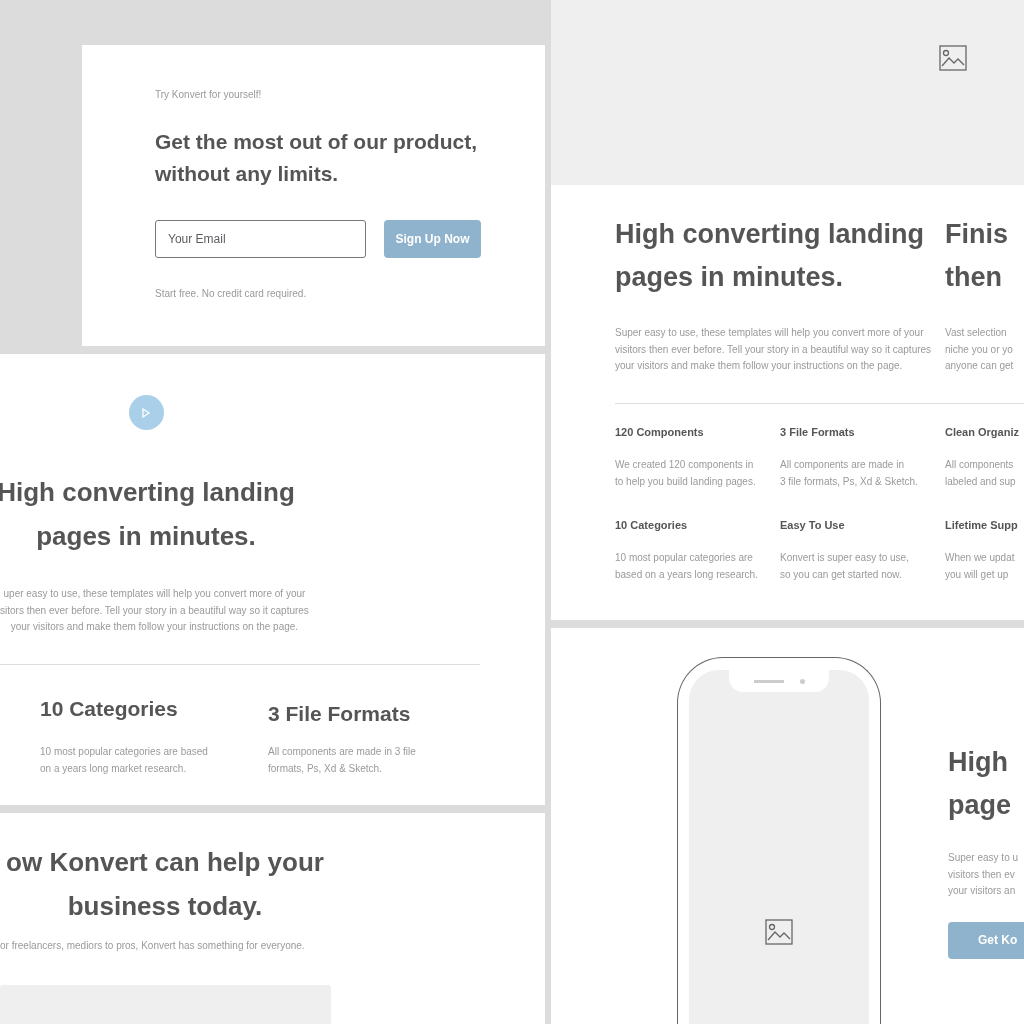 The width and height of the screenshot is (1024, 1024). I want to click on feature-text: We created 120 components in to help you build landing pages., so click(685, 473).